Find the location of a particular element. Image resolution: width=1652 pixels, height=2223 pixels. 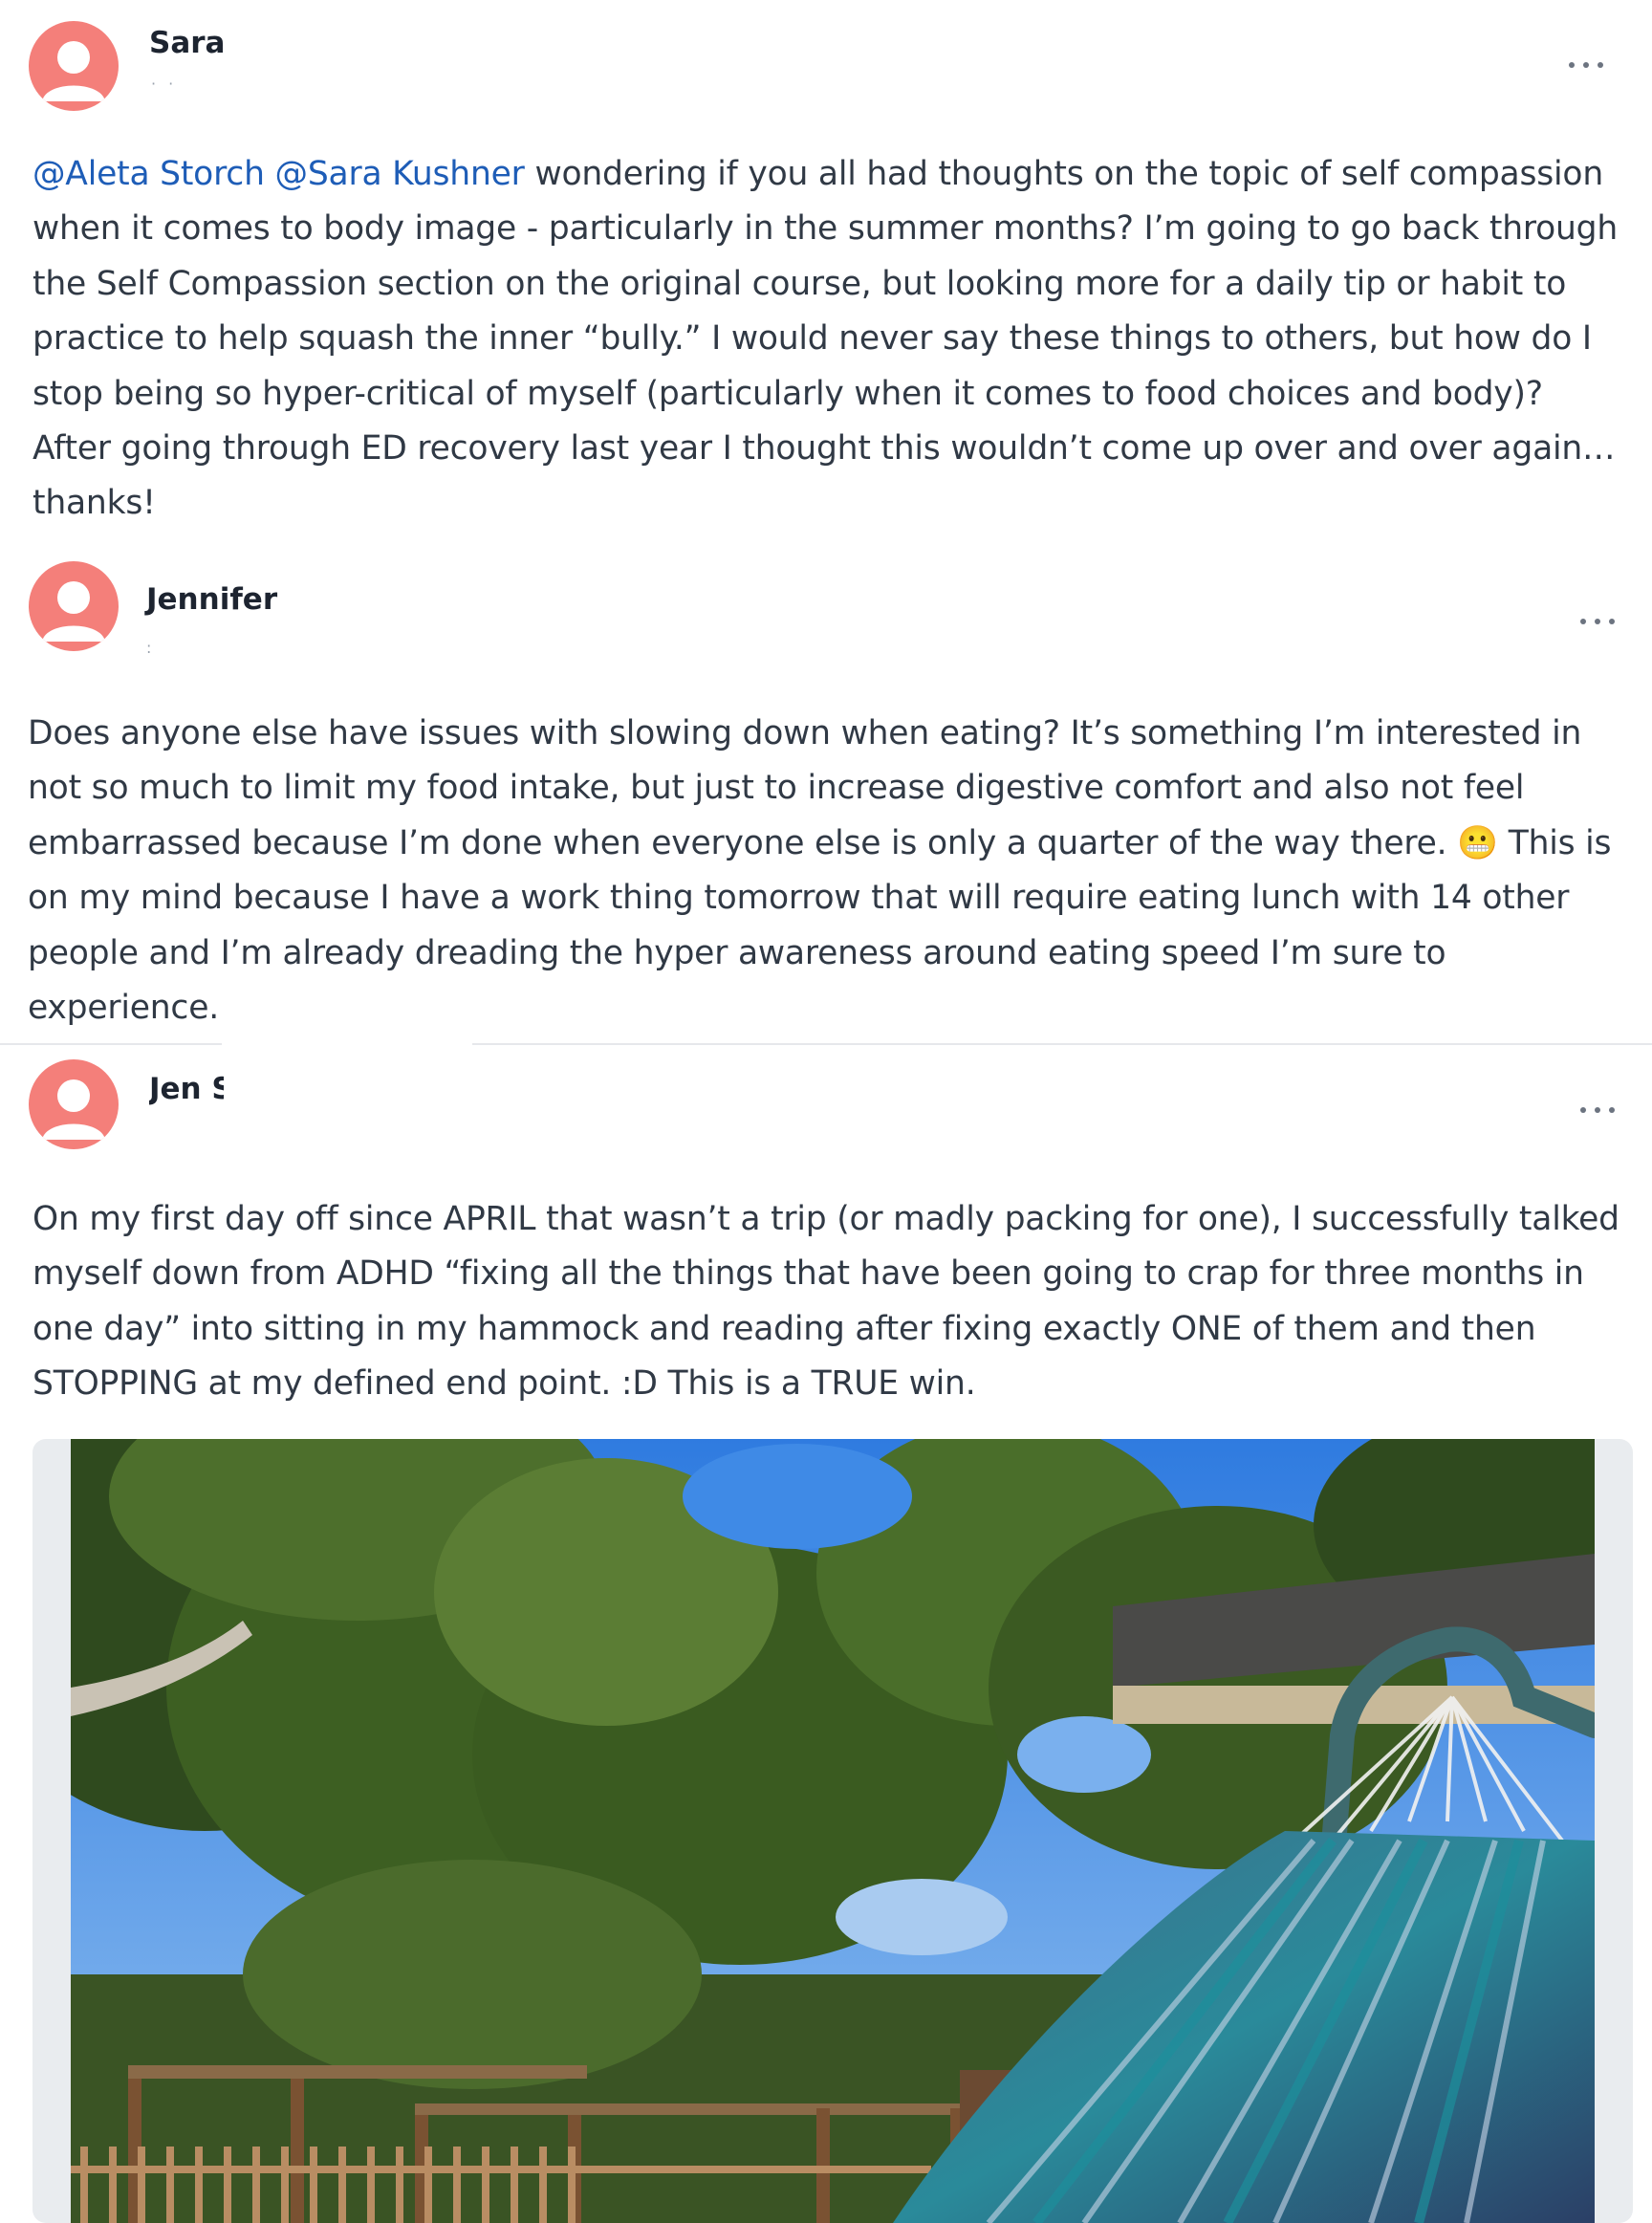

post-meta: · · is located at coordinates (164, 84).